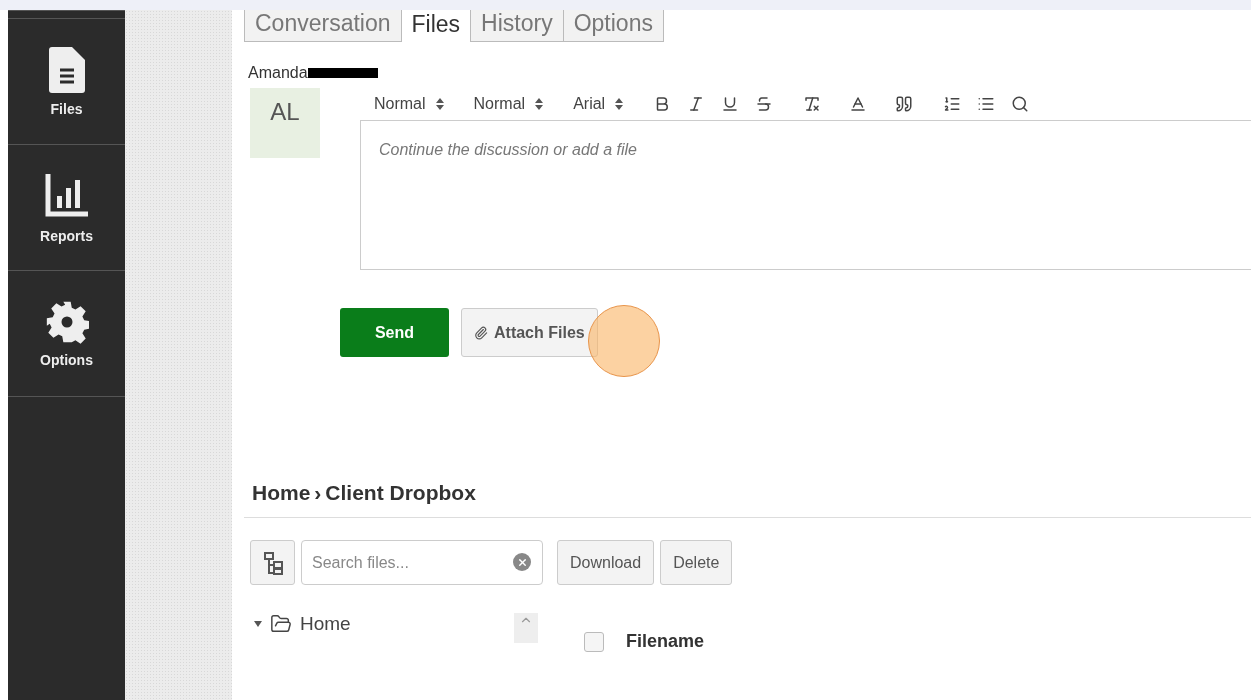  I want to click on tree-item: Home, so click(325, 624).